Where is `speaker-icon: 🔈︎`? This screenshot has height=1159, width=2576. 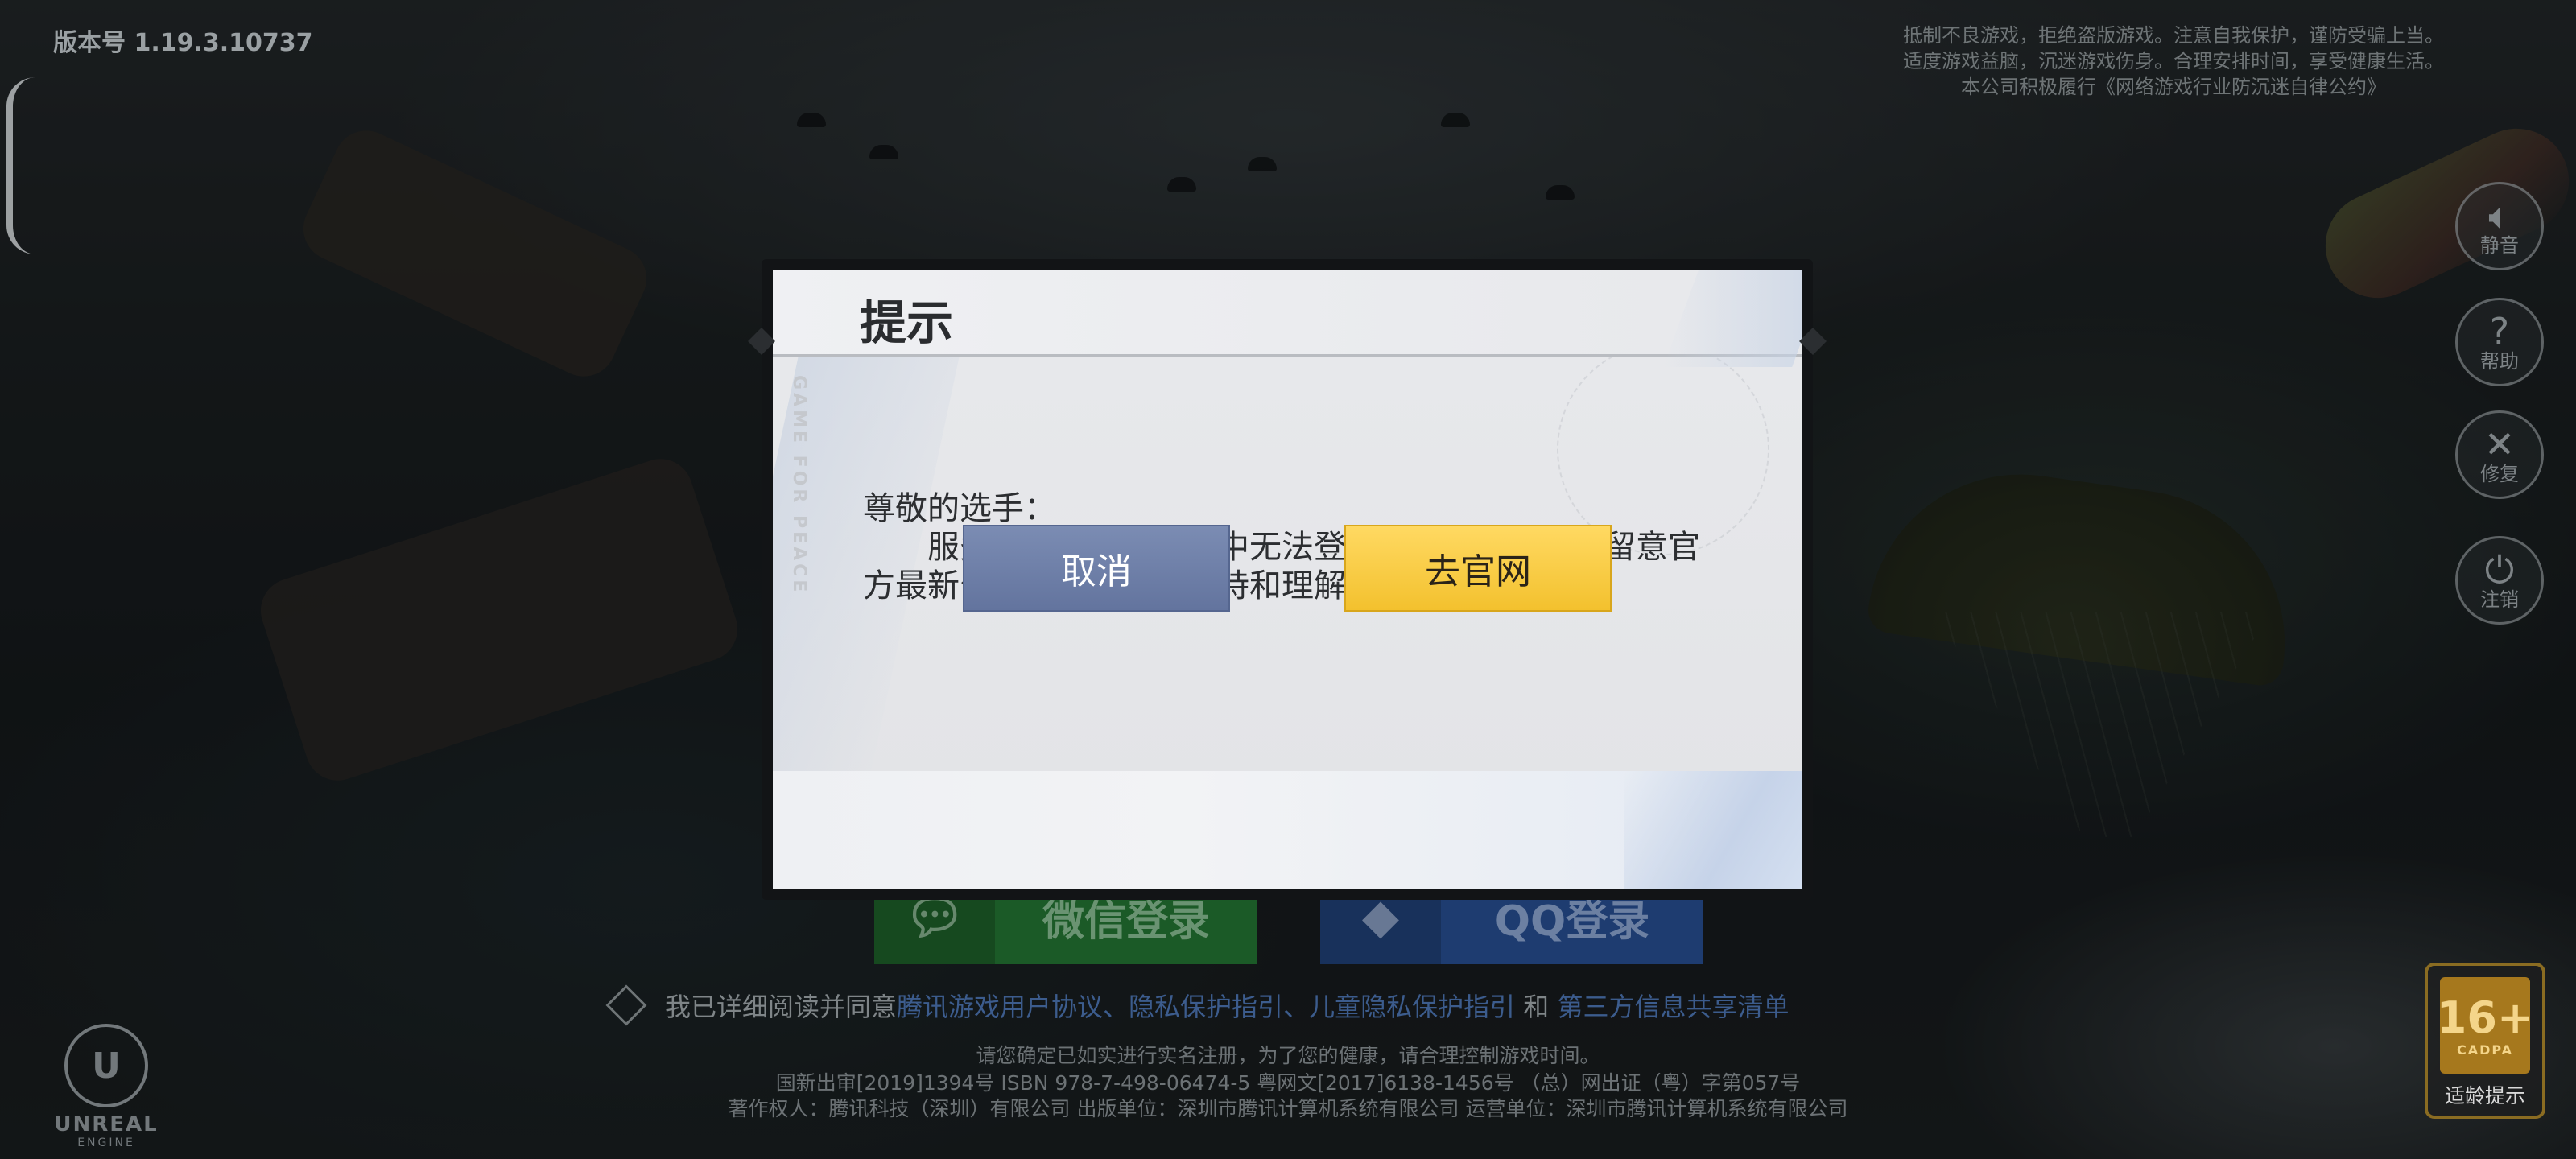 speaker-icon: 🔈︎ is located at coordinates (2499, 215).